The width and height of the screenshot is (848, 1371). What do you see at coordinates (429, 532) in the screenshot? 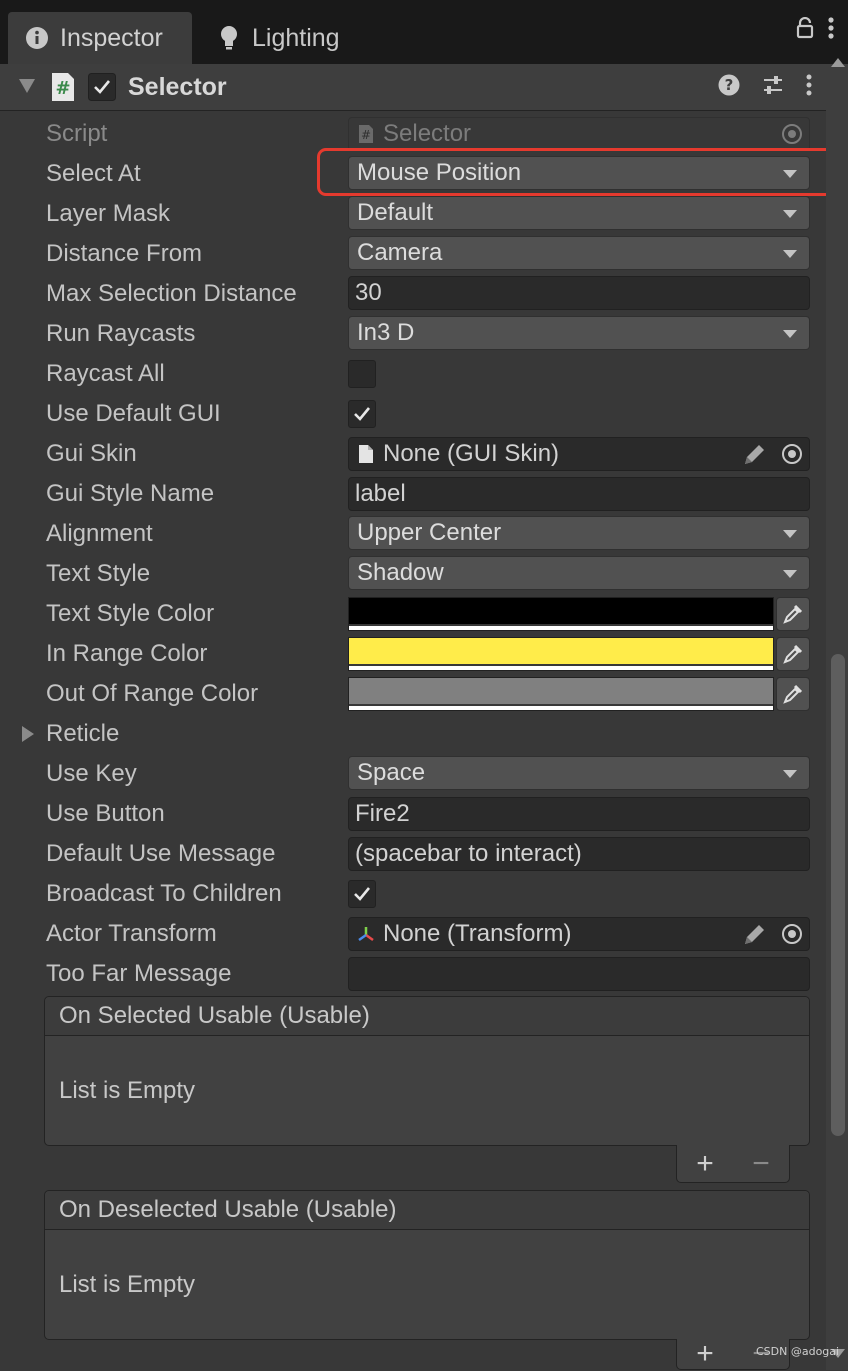
I see `alignment-value: Upper Center` at bounding box center [429, 532].